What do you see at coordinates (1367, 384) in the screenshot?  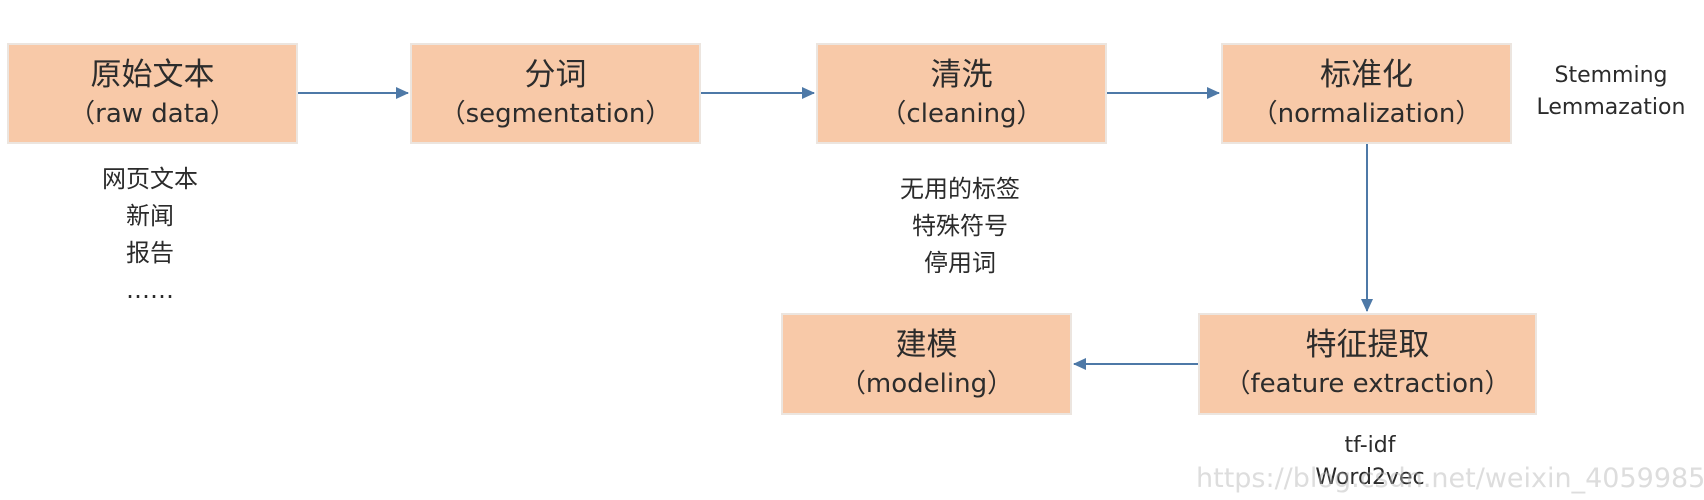 I see `feature-extraction-subtitle: （feature extraction）` at bounding box center [1367, 384].